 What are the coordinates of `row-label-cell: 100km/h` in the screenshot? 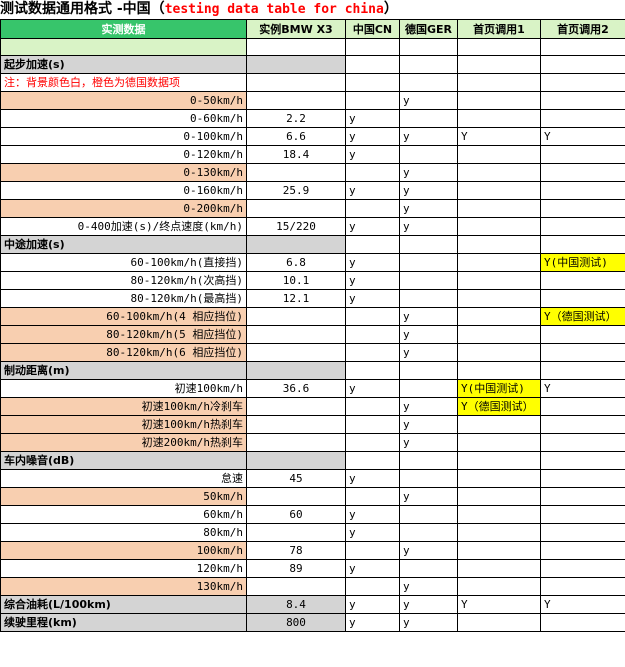 It's located at (123, 550).